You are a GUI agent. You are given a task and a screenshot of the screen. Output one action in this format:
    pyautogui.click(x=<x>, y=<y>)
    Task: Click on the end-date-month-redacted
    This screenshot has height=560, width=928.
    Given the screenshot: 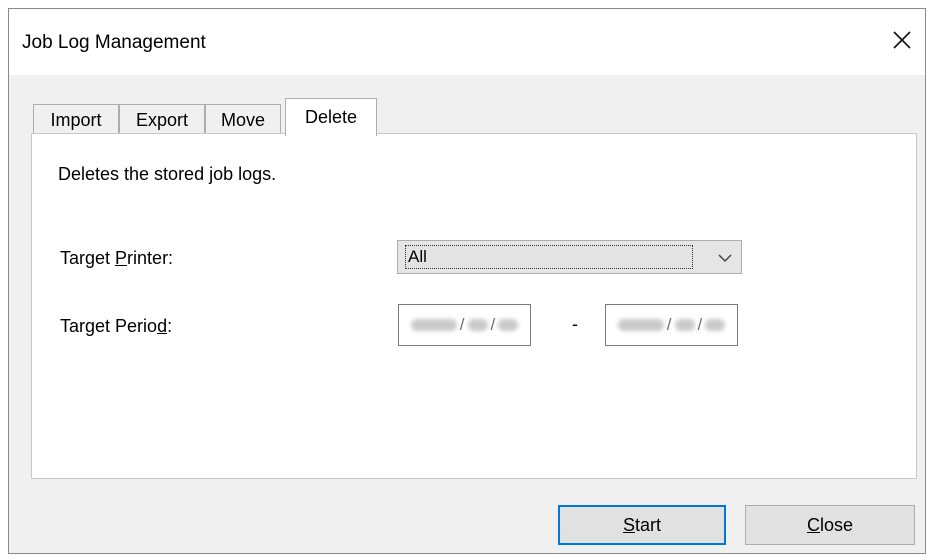 What is the action you would take?
    pyautogui.click(x=684, y=325)
    